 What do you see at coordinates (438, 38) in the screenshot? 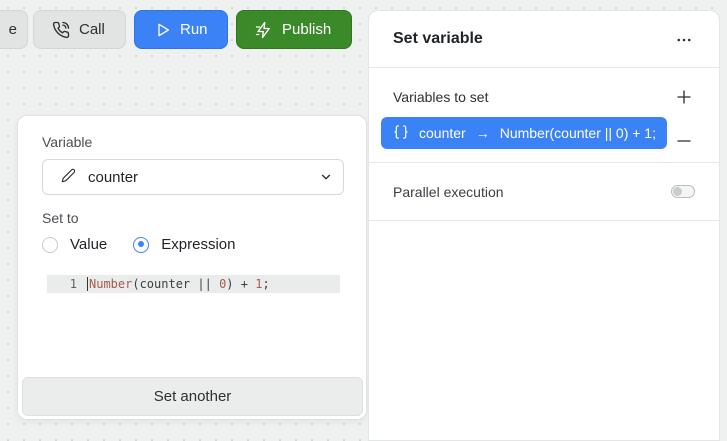
I see `panel-title: Set variable` at bounding box center [438, 38].